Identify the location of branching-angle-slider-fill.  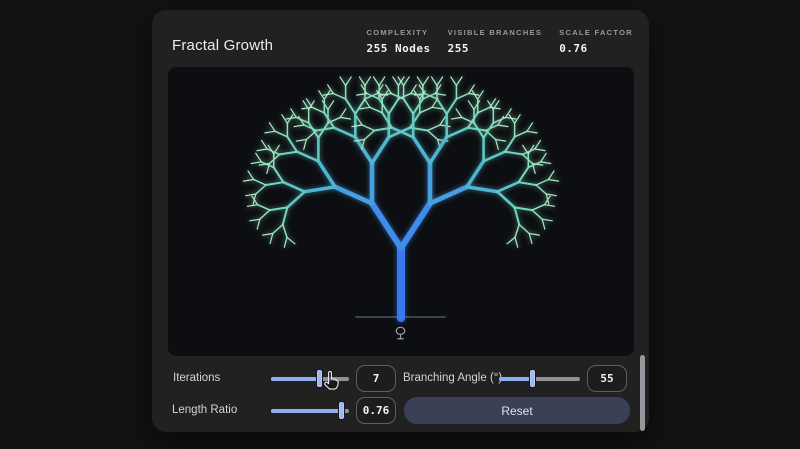
(515, 379).